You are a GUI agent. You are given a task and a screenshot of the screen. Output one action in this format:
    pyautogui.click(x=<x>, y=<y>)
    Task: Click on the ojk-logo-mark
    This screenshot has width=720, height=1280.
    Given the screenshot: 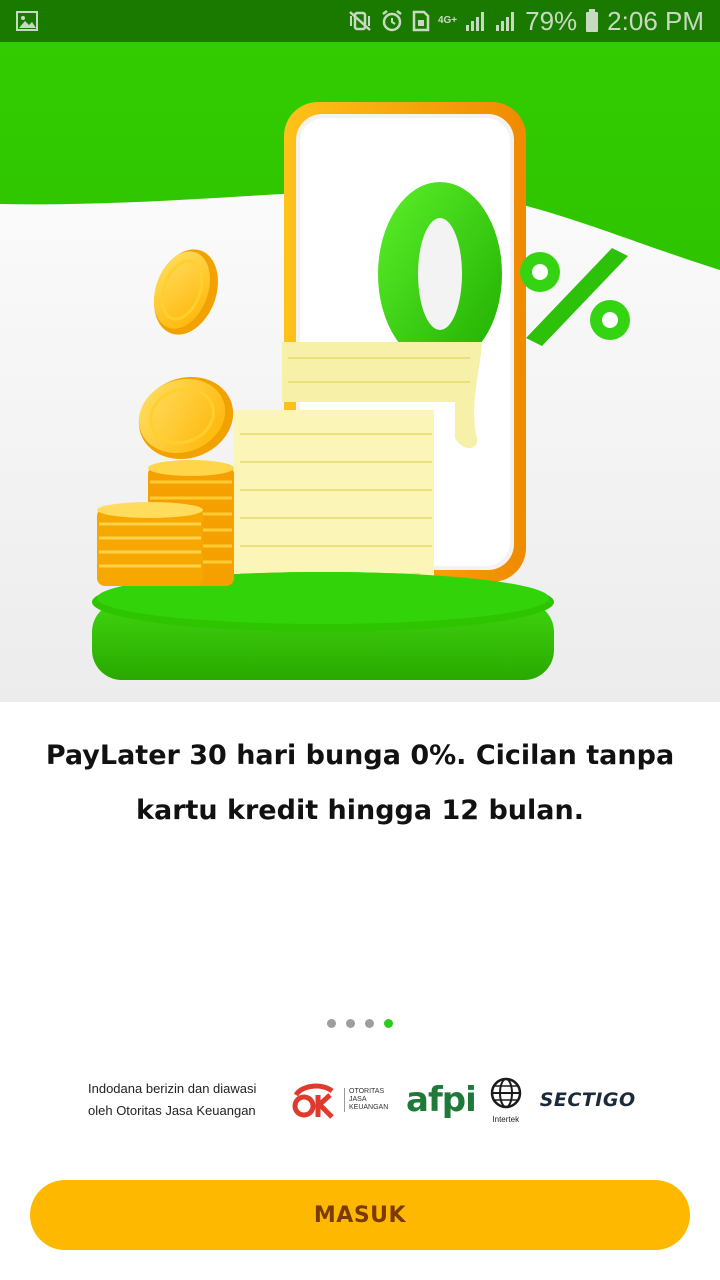 What is the action you would take?
    pyautogui.click(x=316, y=1100)
    